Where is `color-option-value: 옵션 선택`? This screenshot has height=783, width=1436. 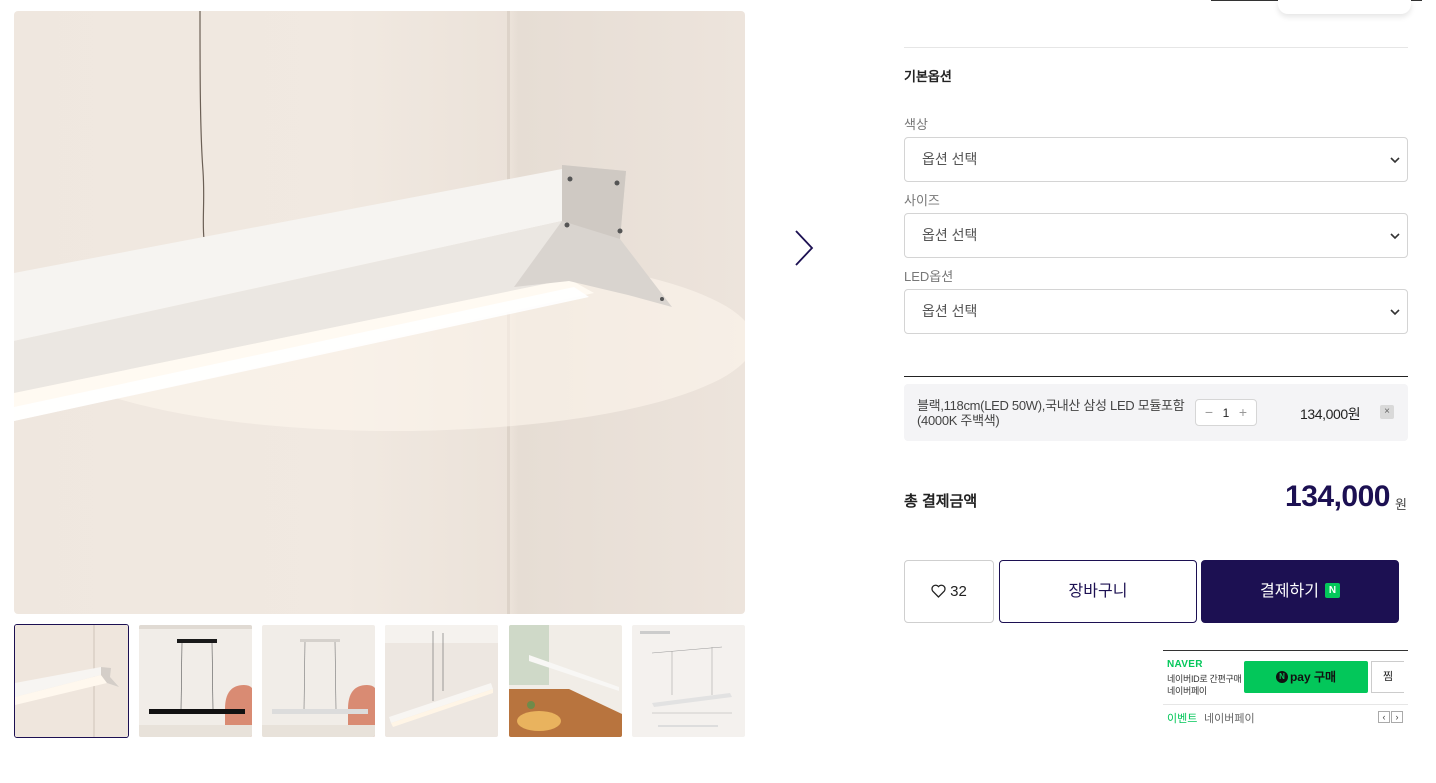
color-option-value: 옵션 선택 is located at coordinates (950, 159).